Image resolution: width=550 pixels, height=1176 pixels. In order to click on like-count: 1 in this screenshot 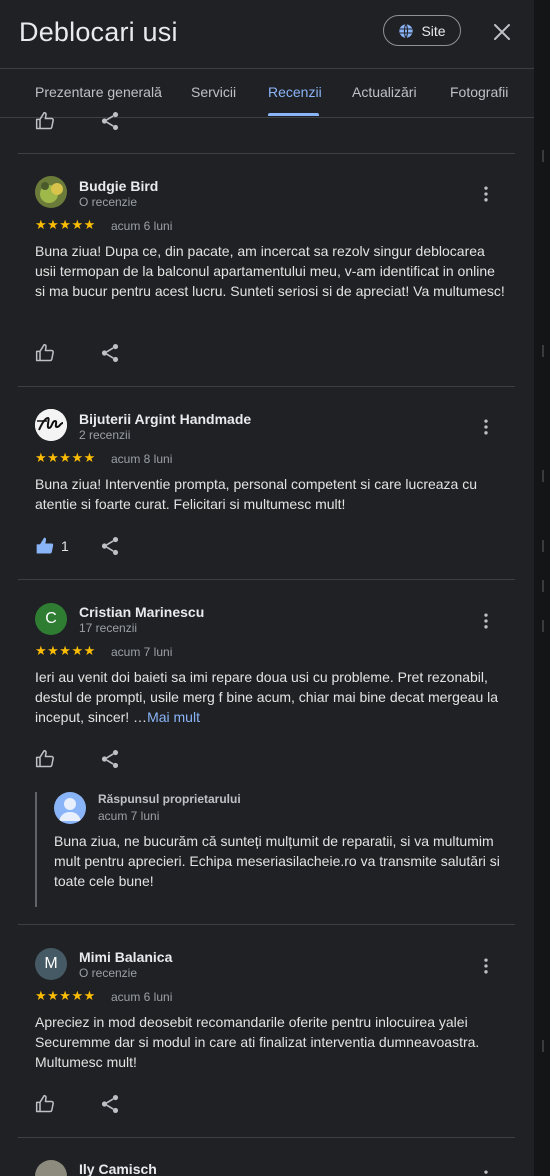, I will do `click(65, 546)`.